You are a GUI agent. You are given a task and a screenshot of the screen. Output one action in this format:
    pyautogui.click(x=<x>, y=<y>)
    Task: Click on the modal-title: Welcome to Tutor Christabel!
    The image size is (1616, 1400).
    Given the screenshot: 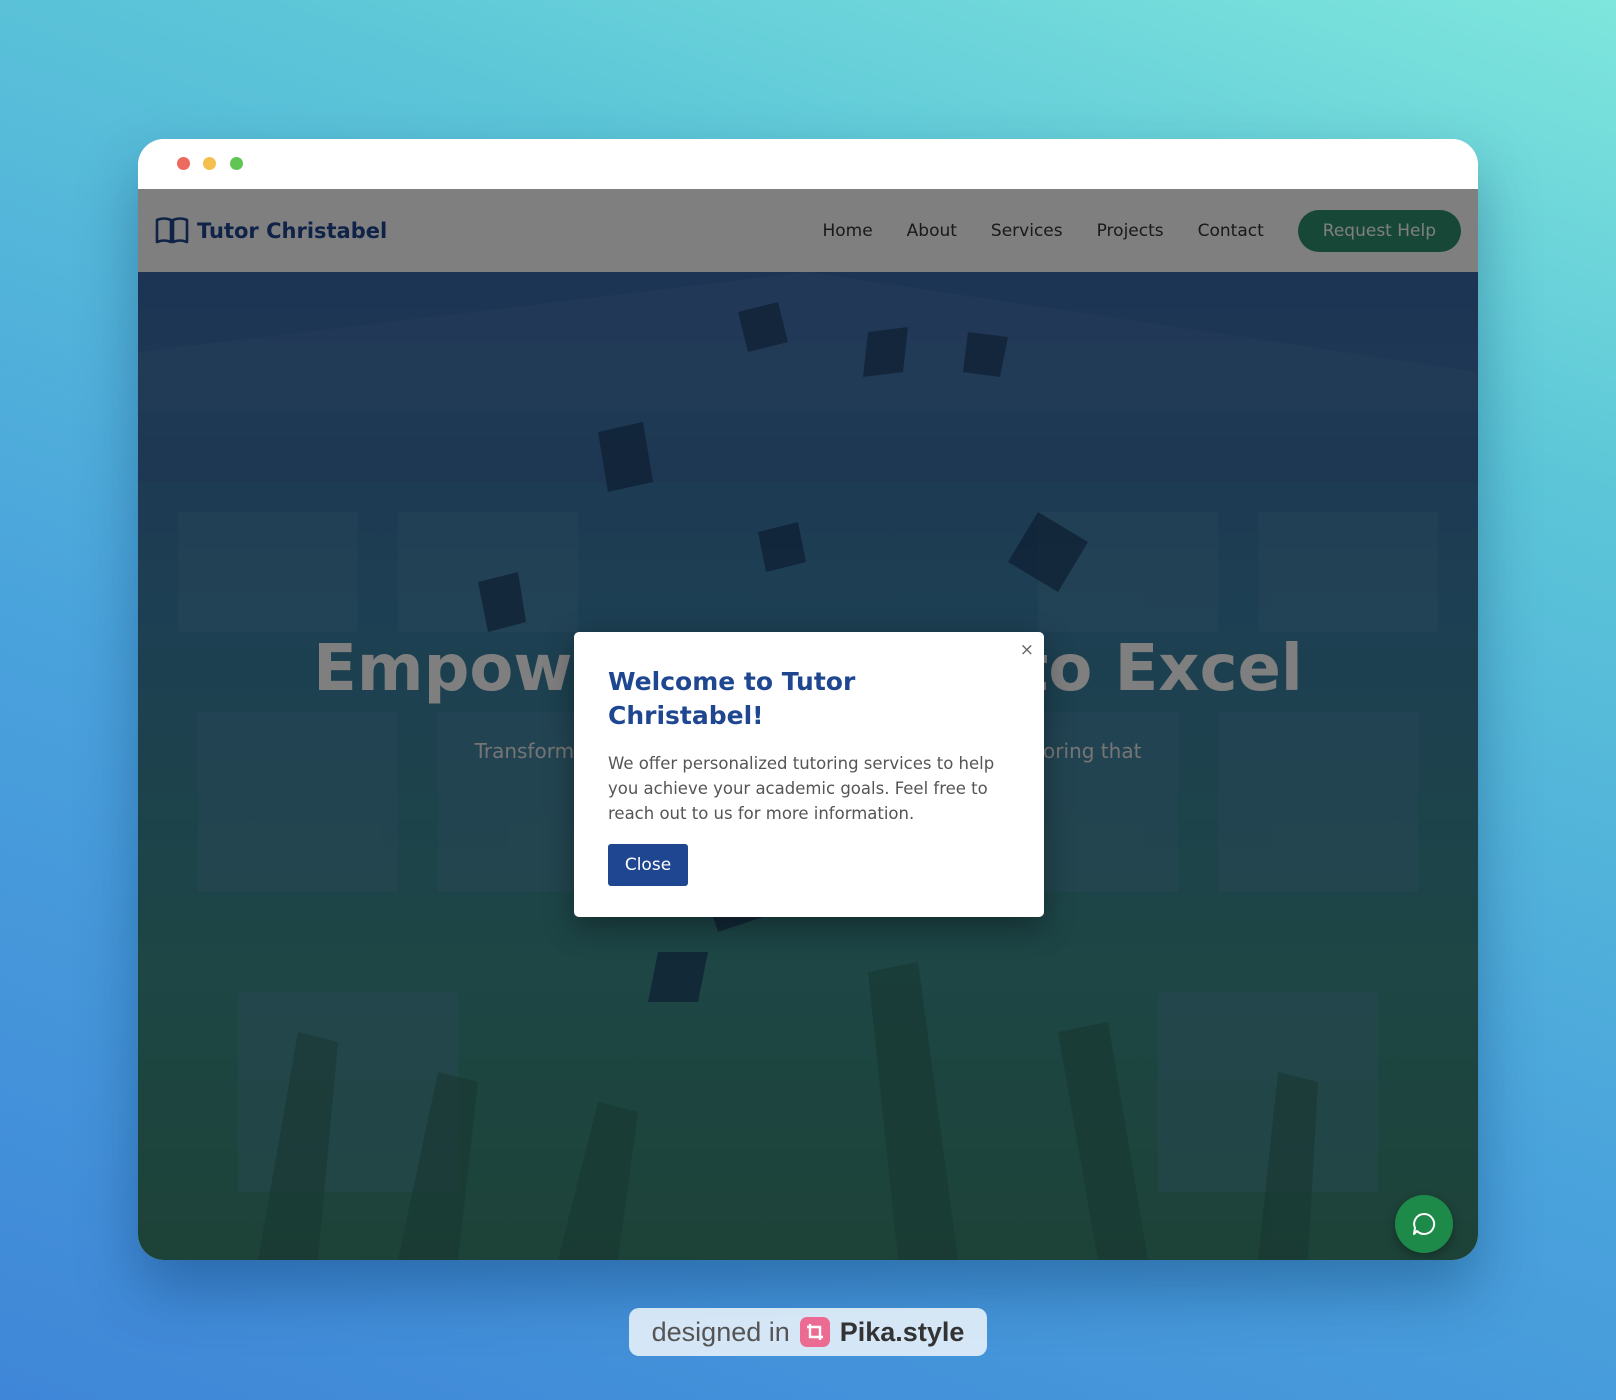 What is the action you would take?
    pyautogui.click(x=732, y=698)
    